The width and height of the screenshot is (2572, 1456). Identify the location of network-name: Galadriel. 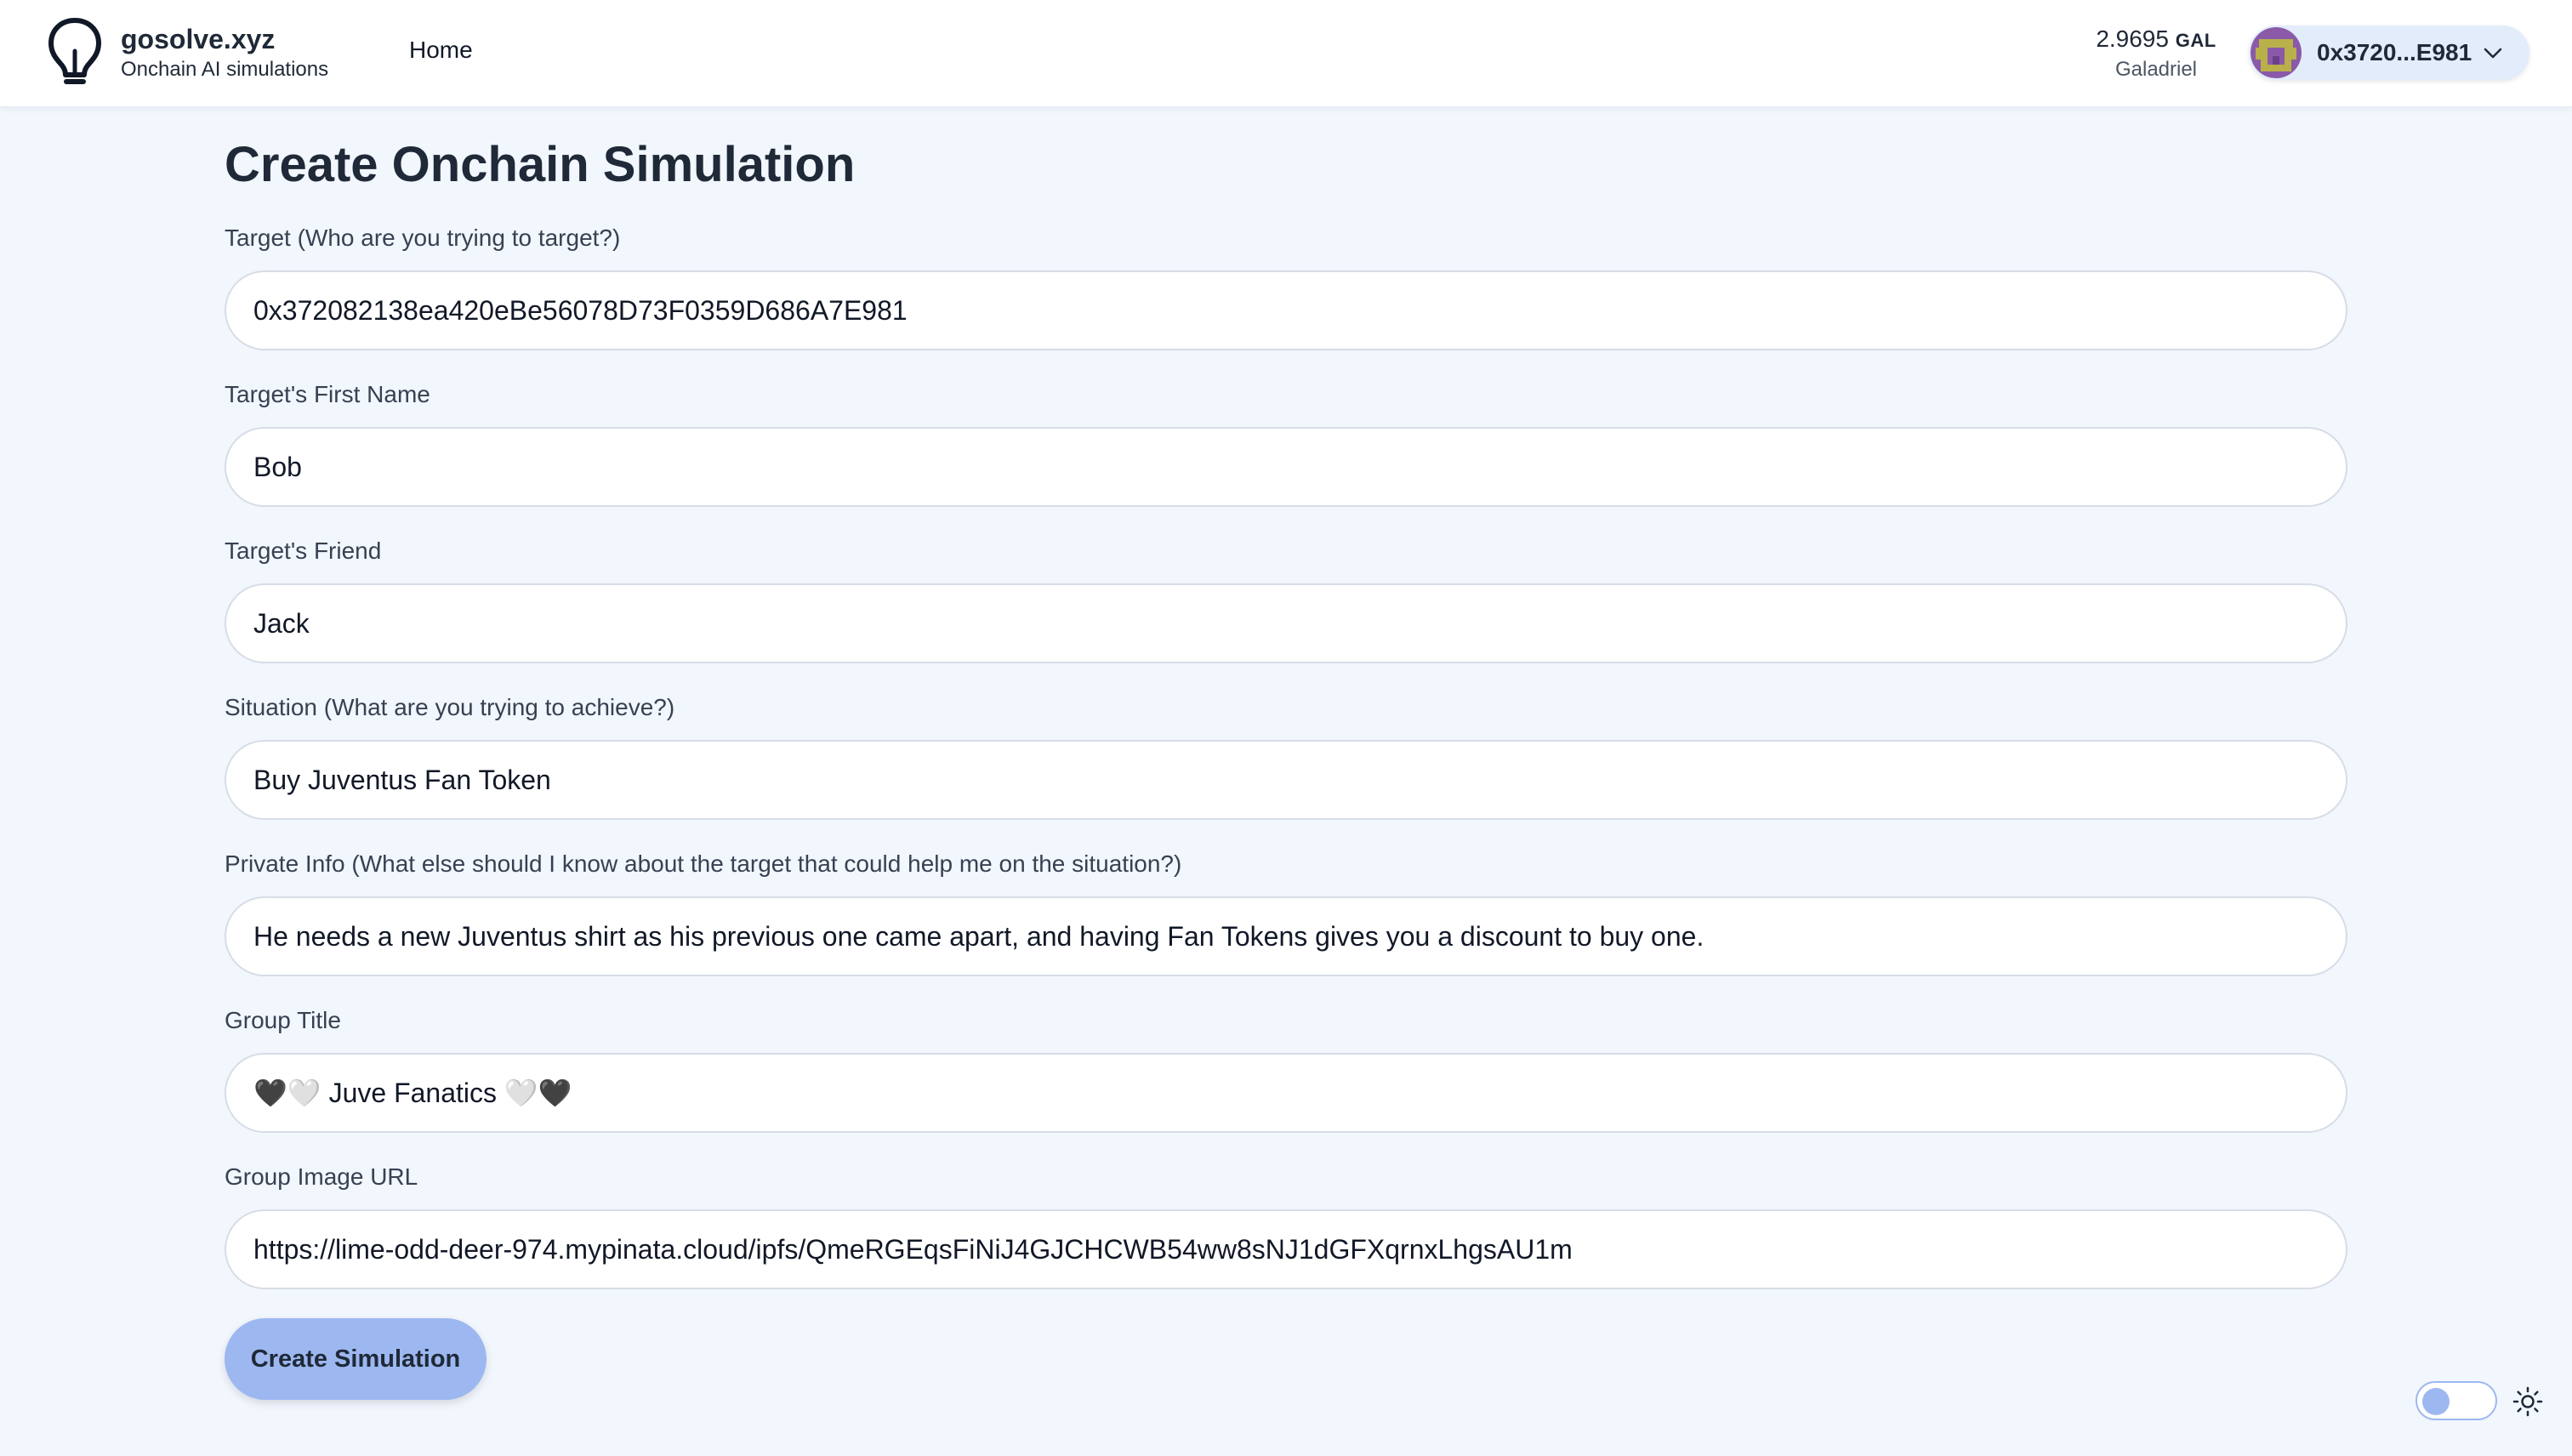
(2156, 69).